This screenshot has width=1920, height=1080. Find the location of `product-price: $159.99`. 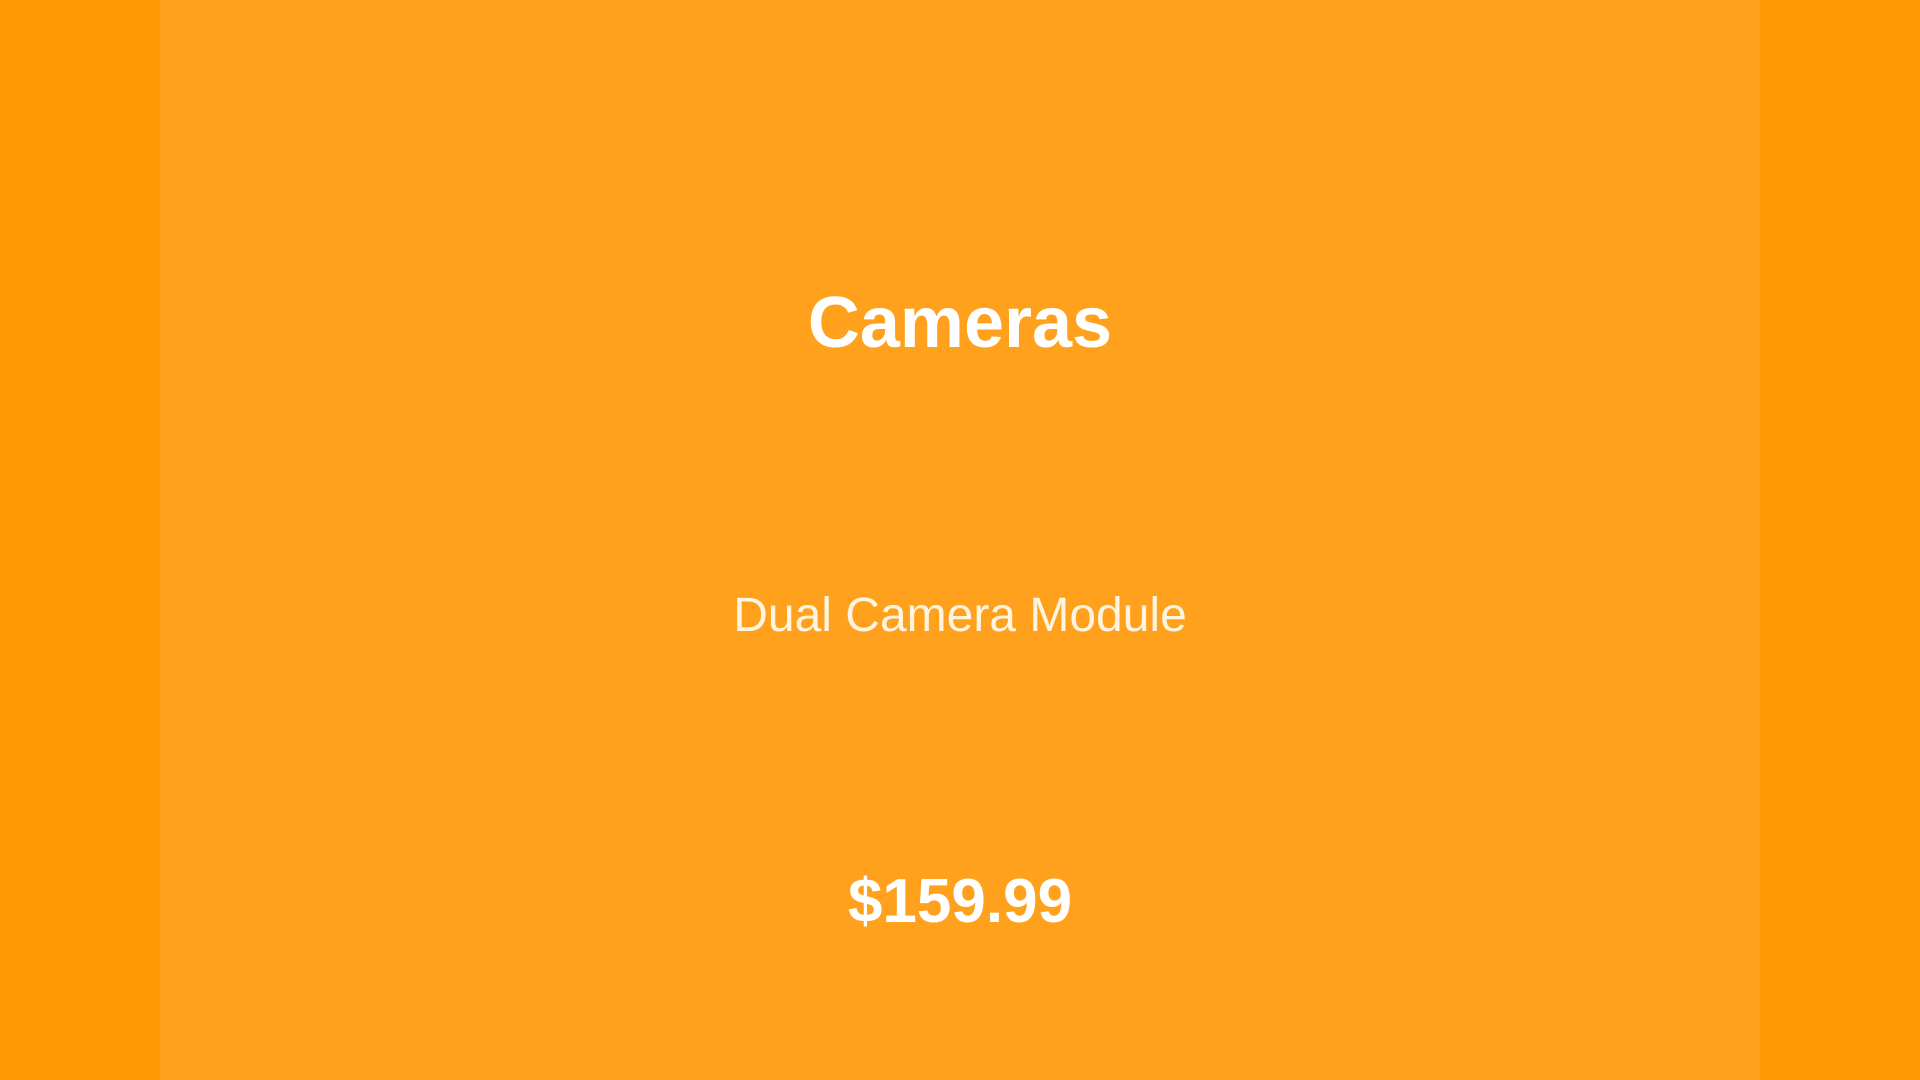

product-price: $159.99 is located at coordinates (960, 901).